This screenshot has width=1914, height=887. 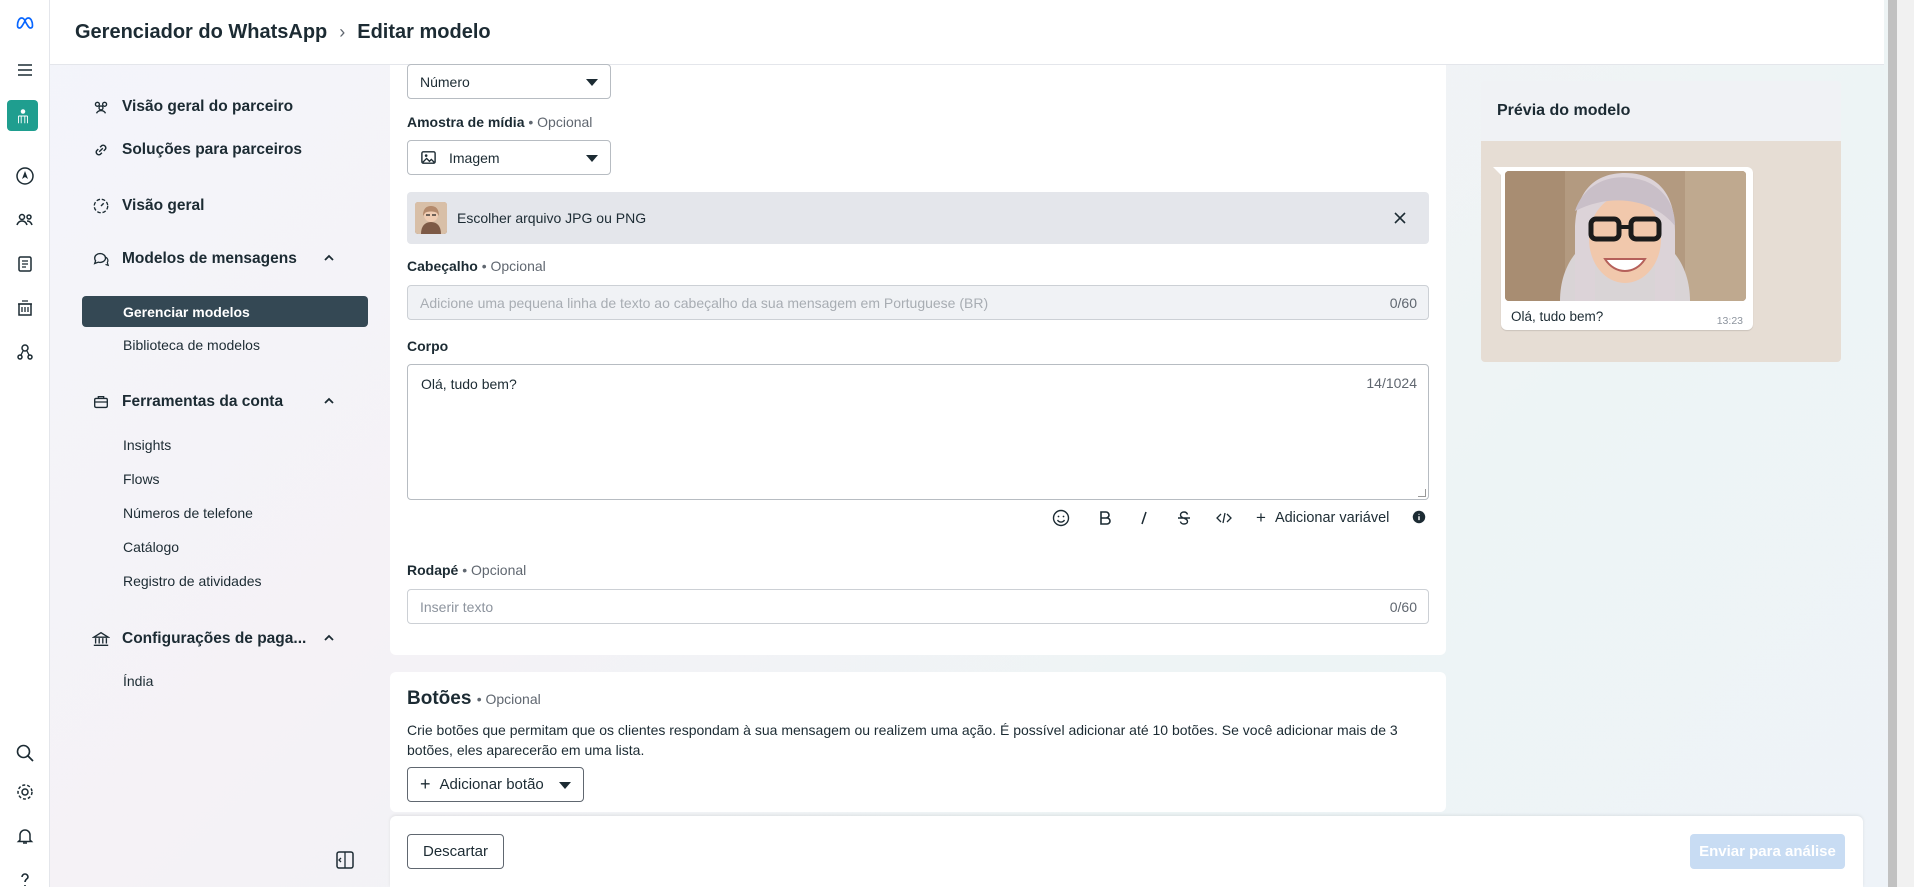 I want to click on building-icon, so click(x=25, y=308).